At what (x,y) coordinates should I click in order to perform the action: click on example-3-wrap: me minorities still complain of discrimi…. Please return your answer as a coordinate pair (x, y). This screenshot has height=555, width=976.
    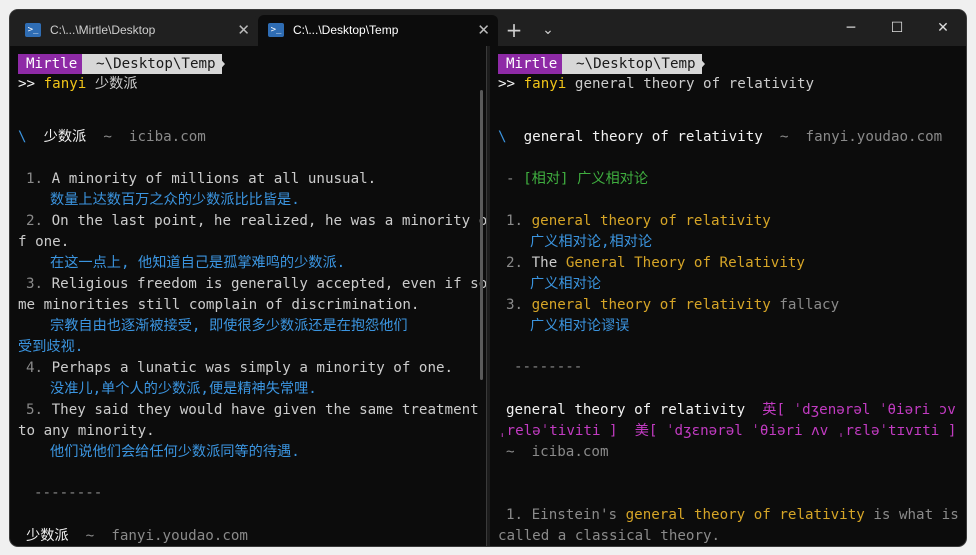
    Looking at the image, I should click on (219, 305).